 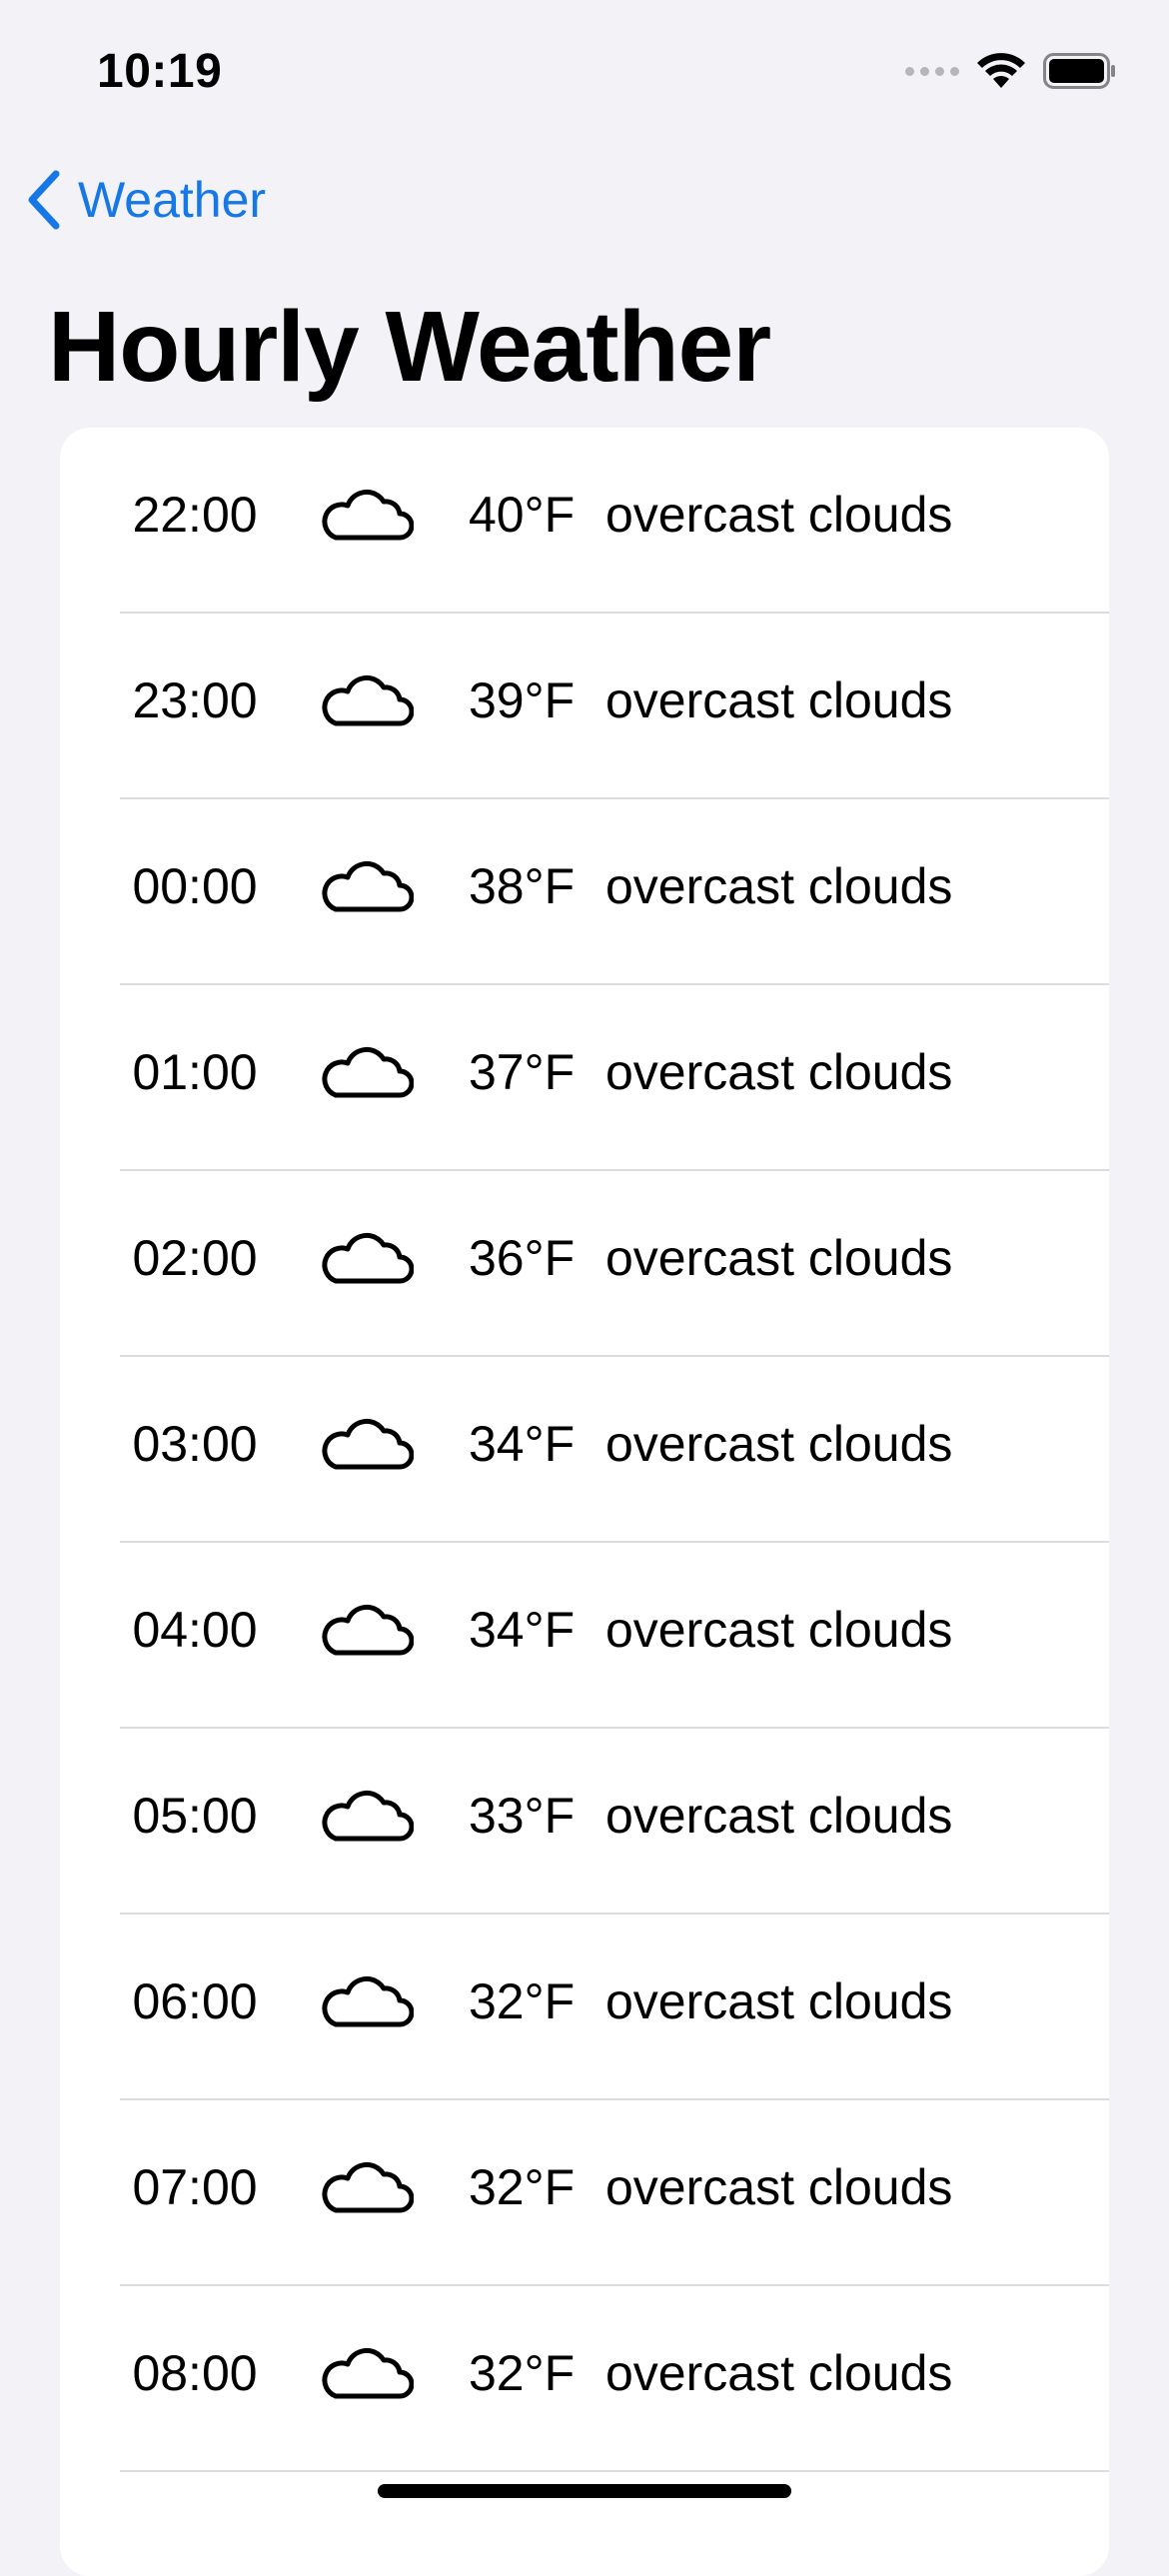 I want to click on list-item: 02:00 36°F overcast clouds, so click(x=584, y=1264).